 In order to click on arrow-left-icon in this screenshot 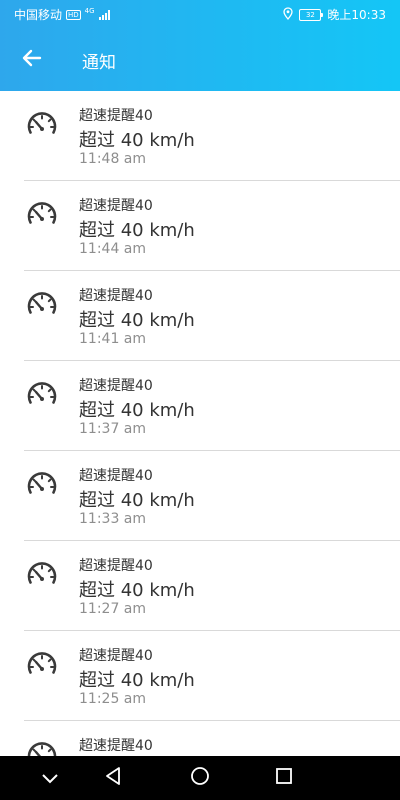, I will do `click(32, 60)`.